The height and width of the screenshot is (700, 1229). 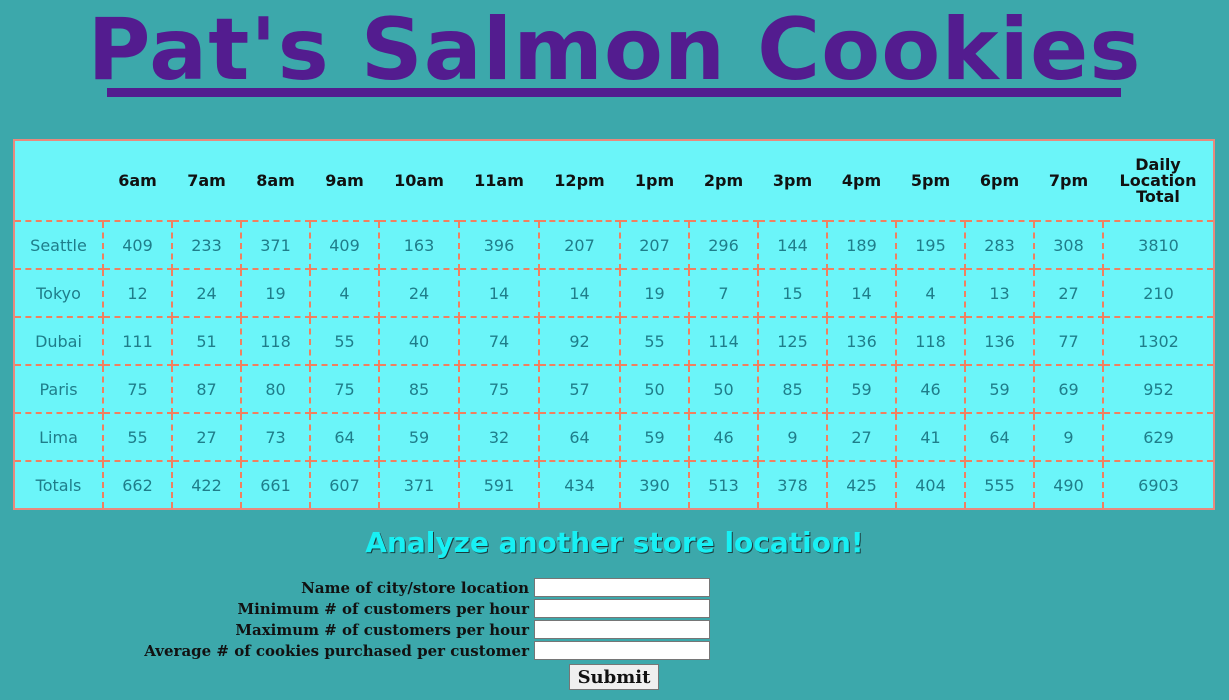 What do you see at coordinates (419, 181) in the screenshot?
I see `column-header: 10am` at bounding box center [419, 181].